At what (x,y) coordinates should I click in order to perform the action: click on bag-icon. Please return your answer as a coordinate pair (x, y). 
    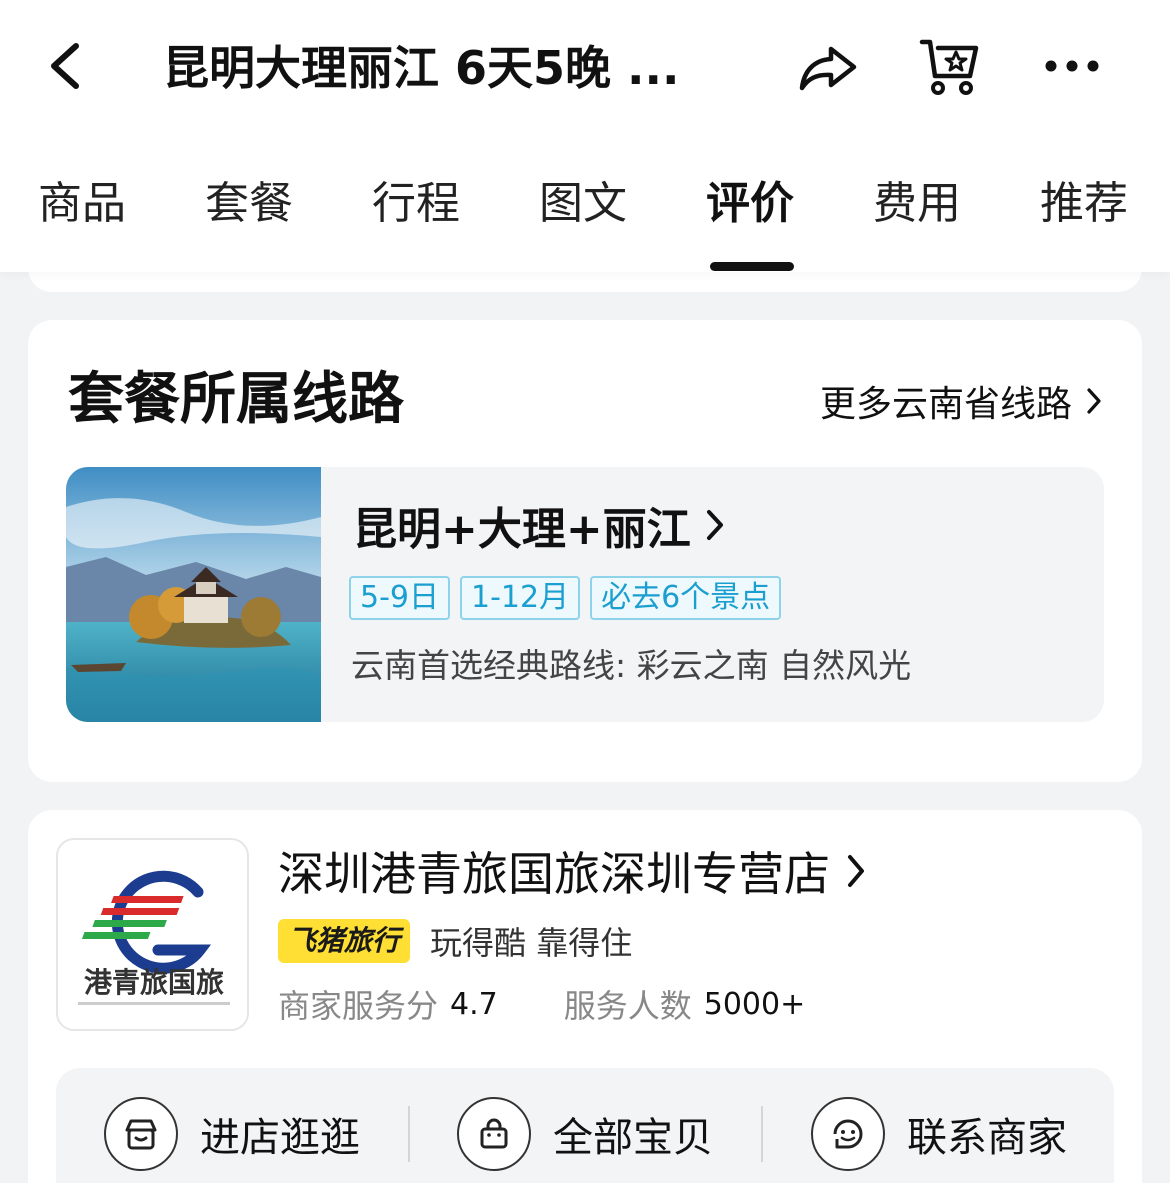
    Looking at the image, I should click on (494, 1134).